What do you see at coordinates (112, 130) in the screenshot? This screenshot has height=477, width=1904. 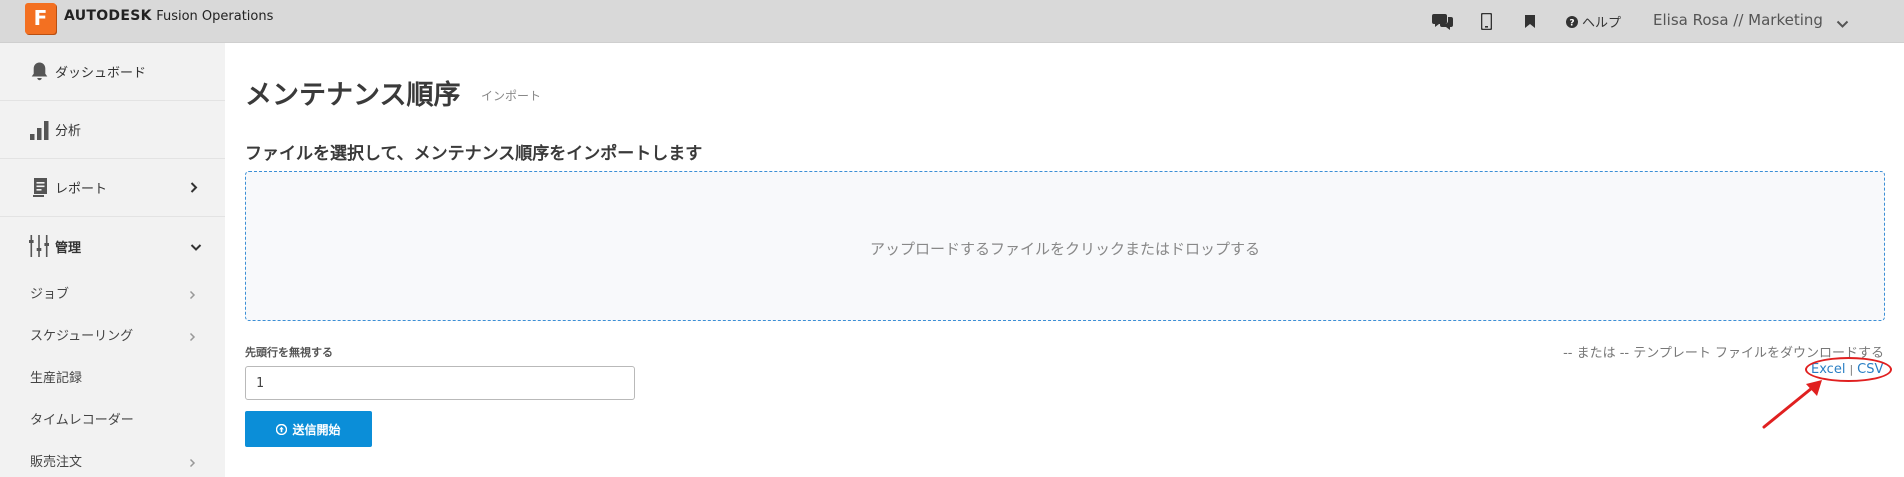 I see `sidebar-item-analysis: 分析` at bounding box center [112, 130].